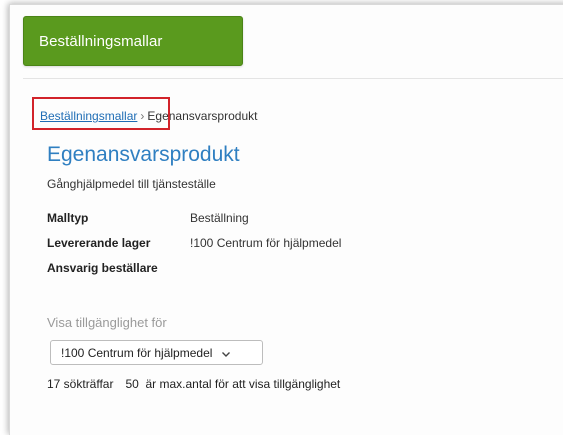 This screenshot has width=563, height=435. Describe the element at coordinates (101, 113) in the screenshot. I see `highlight-annotation-box` at that location.